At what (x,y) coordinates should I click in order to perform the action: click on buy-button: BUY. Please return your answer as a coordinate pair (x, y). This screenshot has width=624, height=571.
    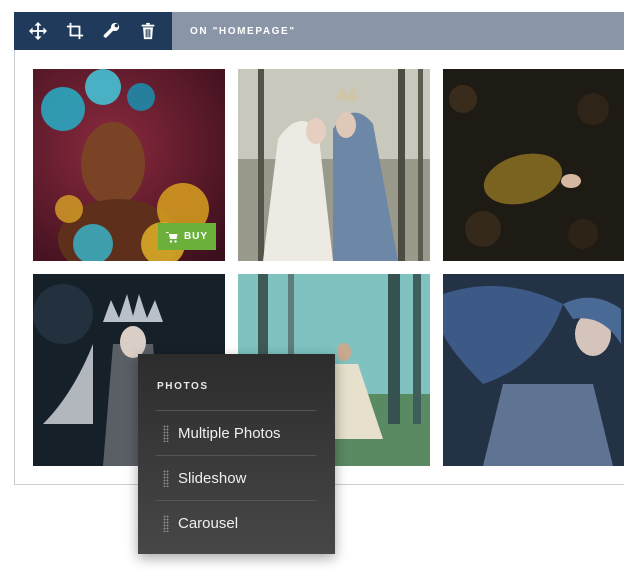
    Looking at the image, I should click on (187, 236).